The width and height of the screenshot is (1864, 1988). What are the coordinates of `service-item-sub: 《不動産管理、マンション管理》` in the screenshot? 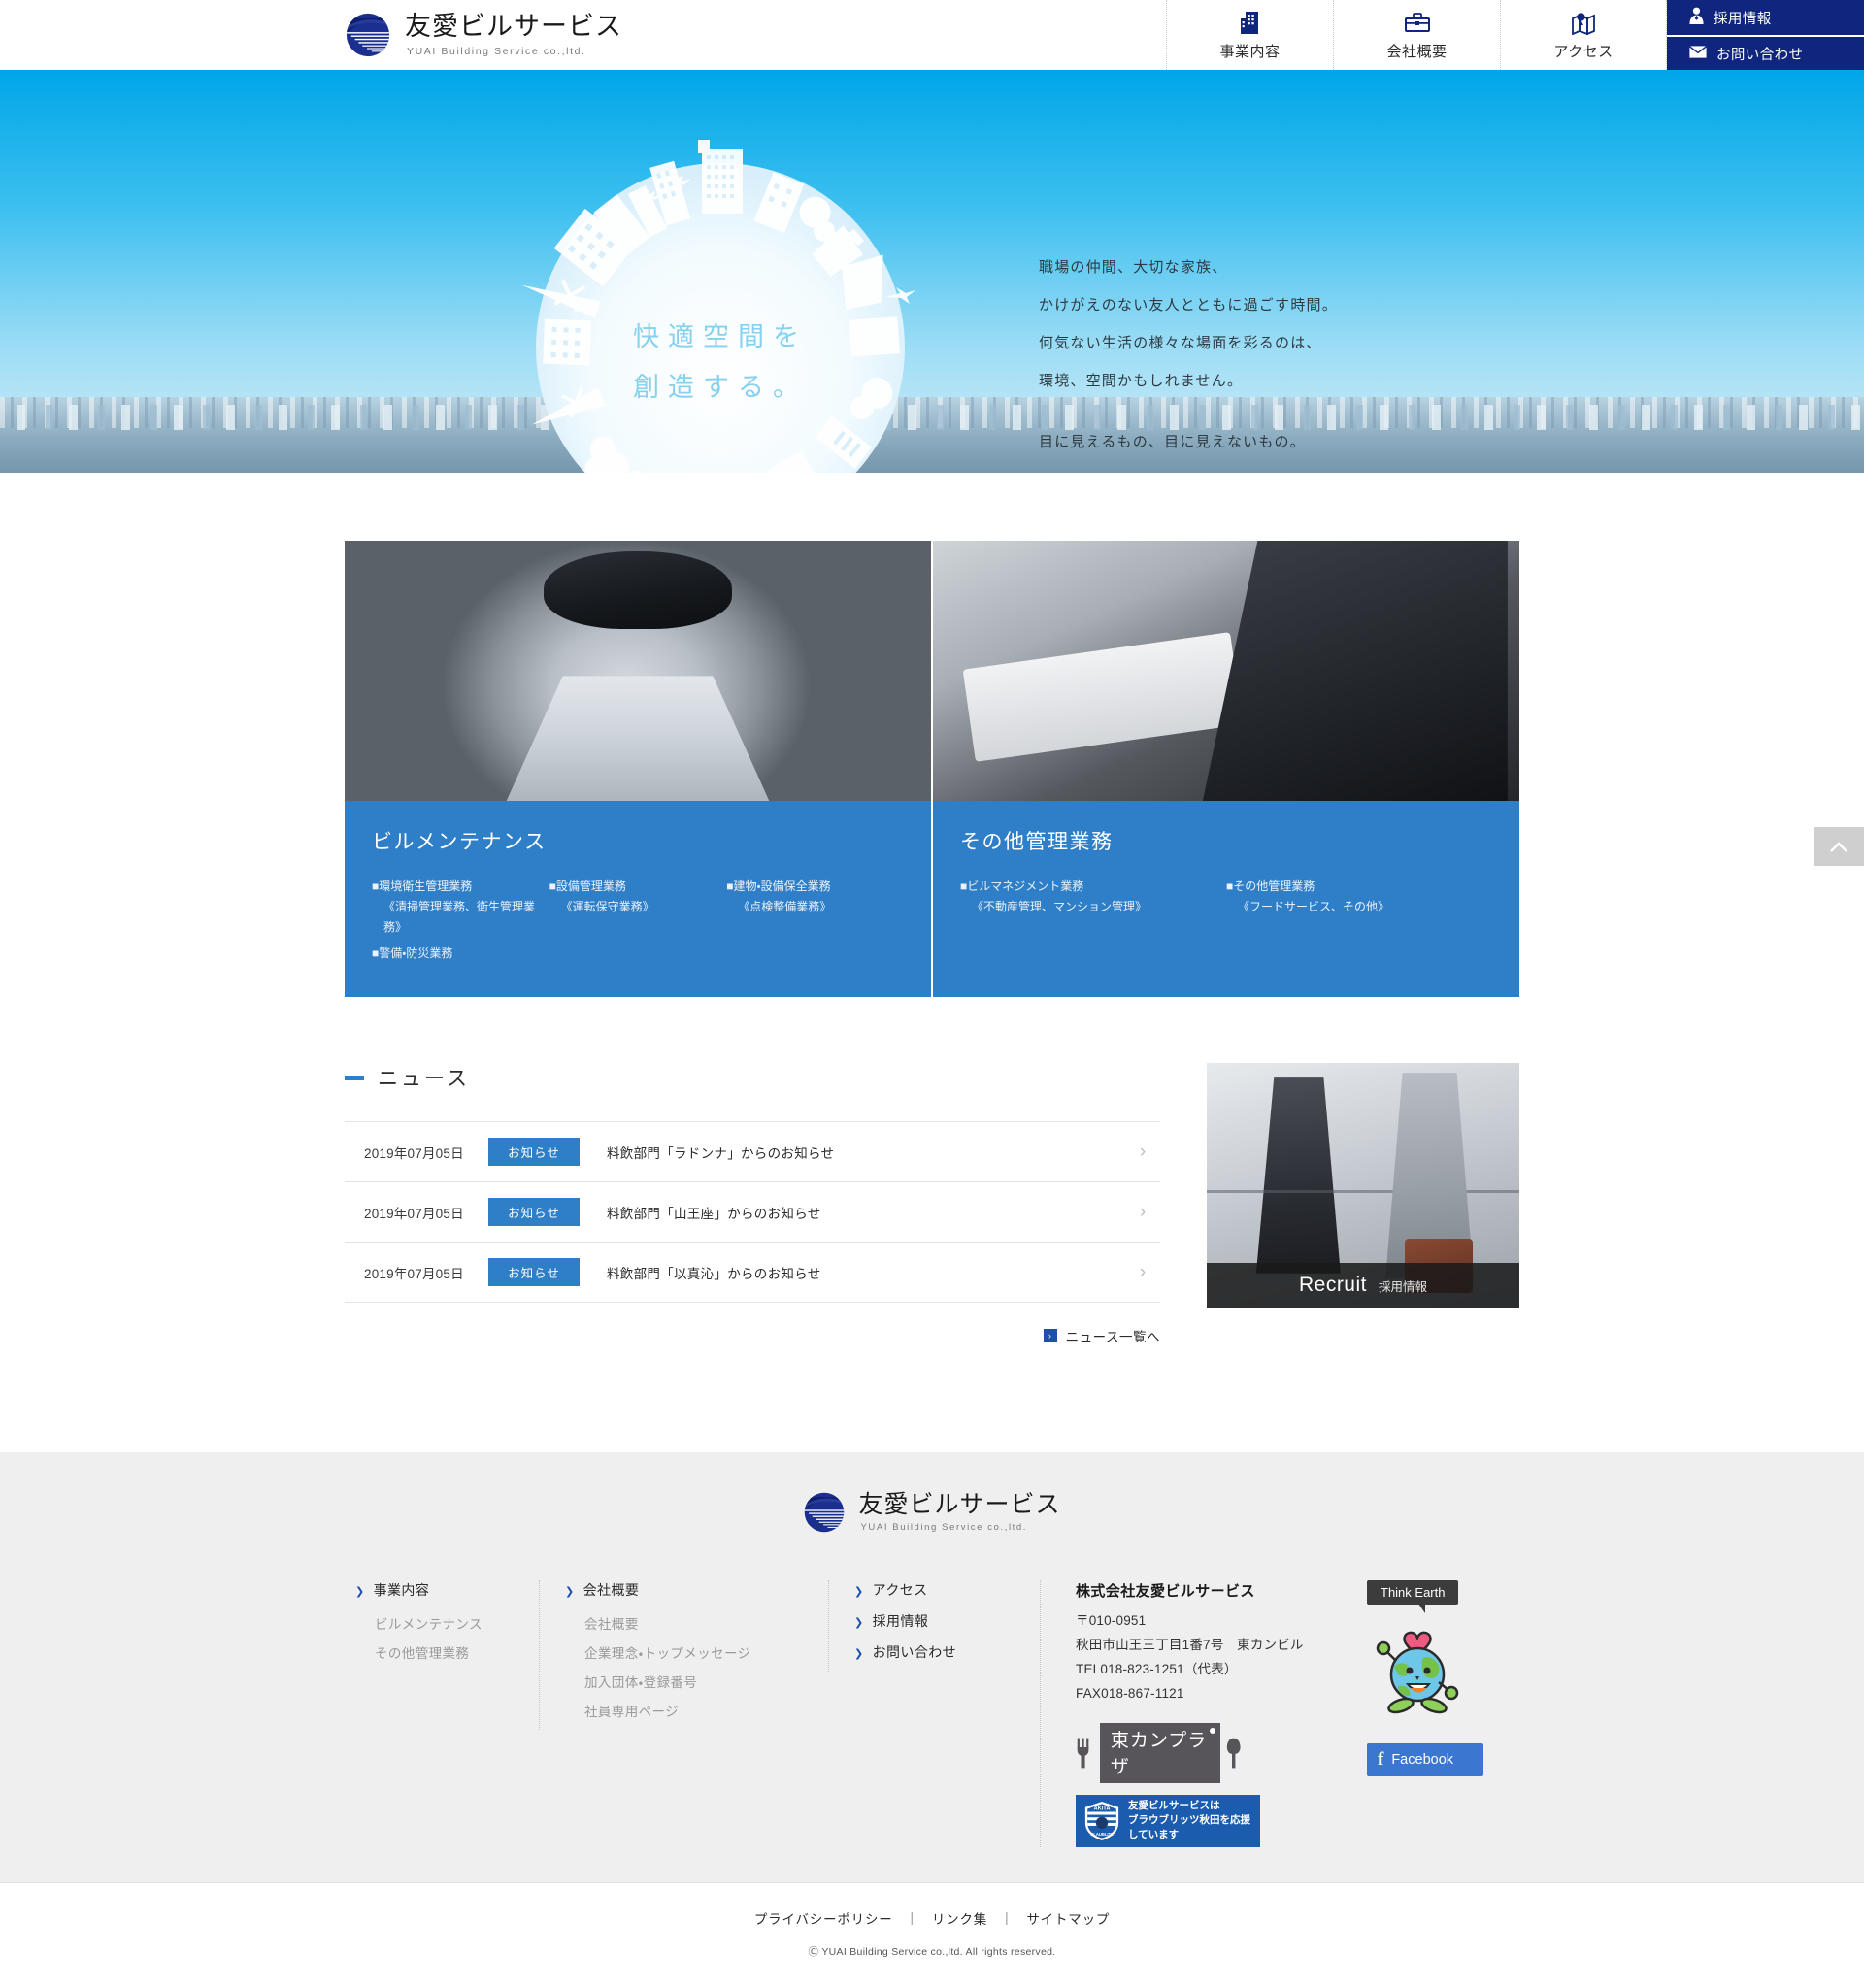 It's located at (1060, 907).